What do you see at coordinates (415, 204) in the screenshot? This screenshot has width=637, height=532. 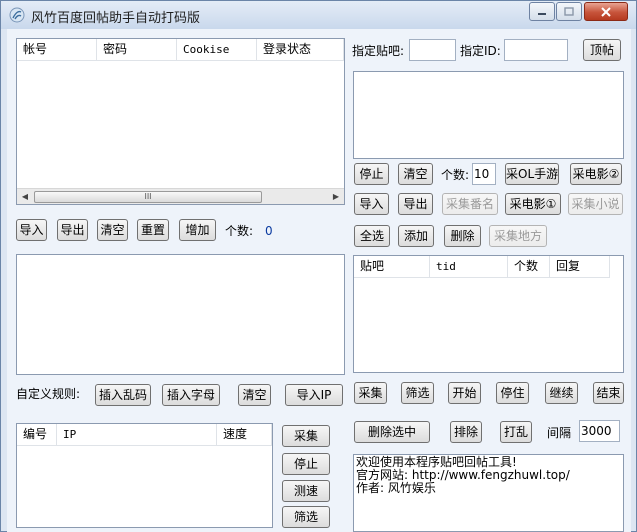 I see `export-collect-button: 导出` at bounding box center [415, 204].